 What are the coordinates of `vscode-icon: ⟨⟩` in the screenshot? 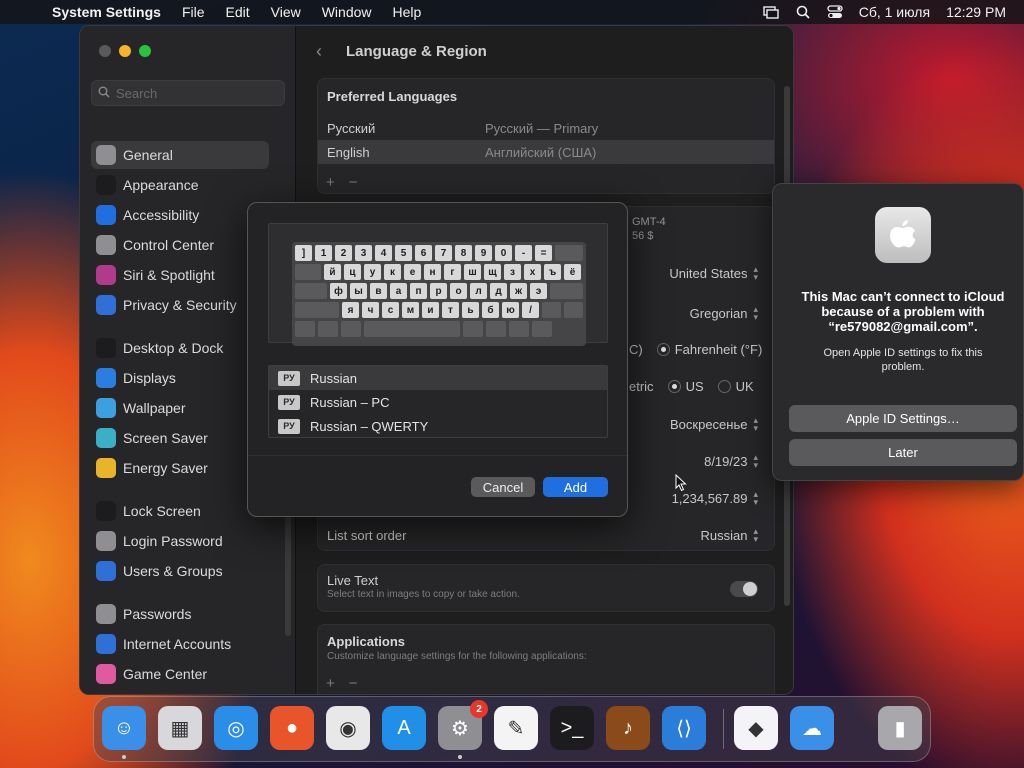 It's located at (684, 728).